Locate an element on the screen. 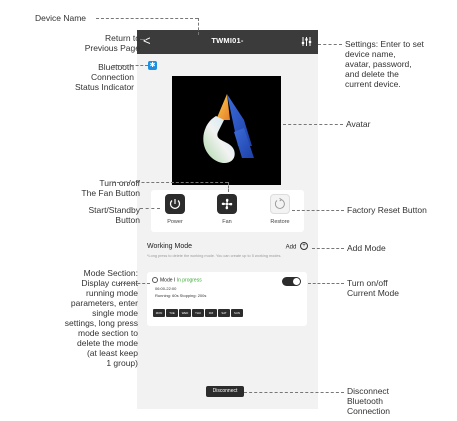  leader-factory-reset is located at coordinates (318, 210).